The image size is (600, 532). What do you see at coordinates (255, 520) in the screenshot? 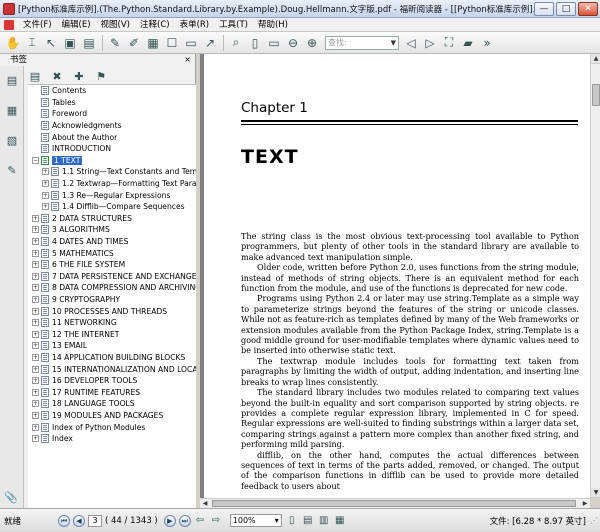
I see `zoom-select: 100% ▾` at bounding box center [255, 520].